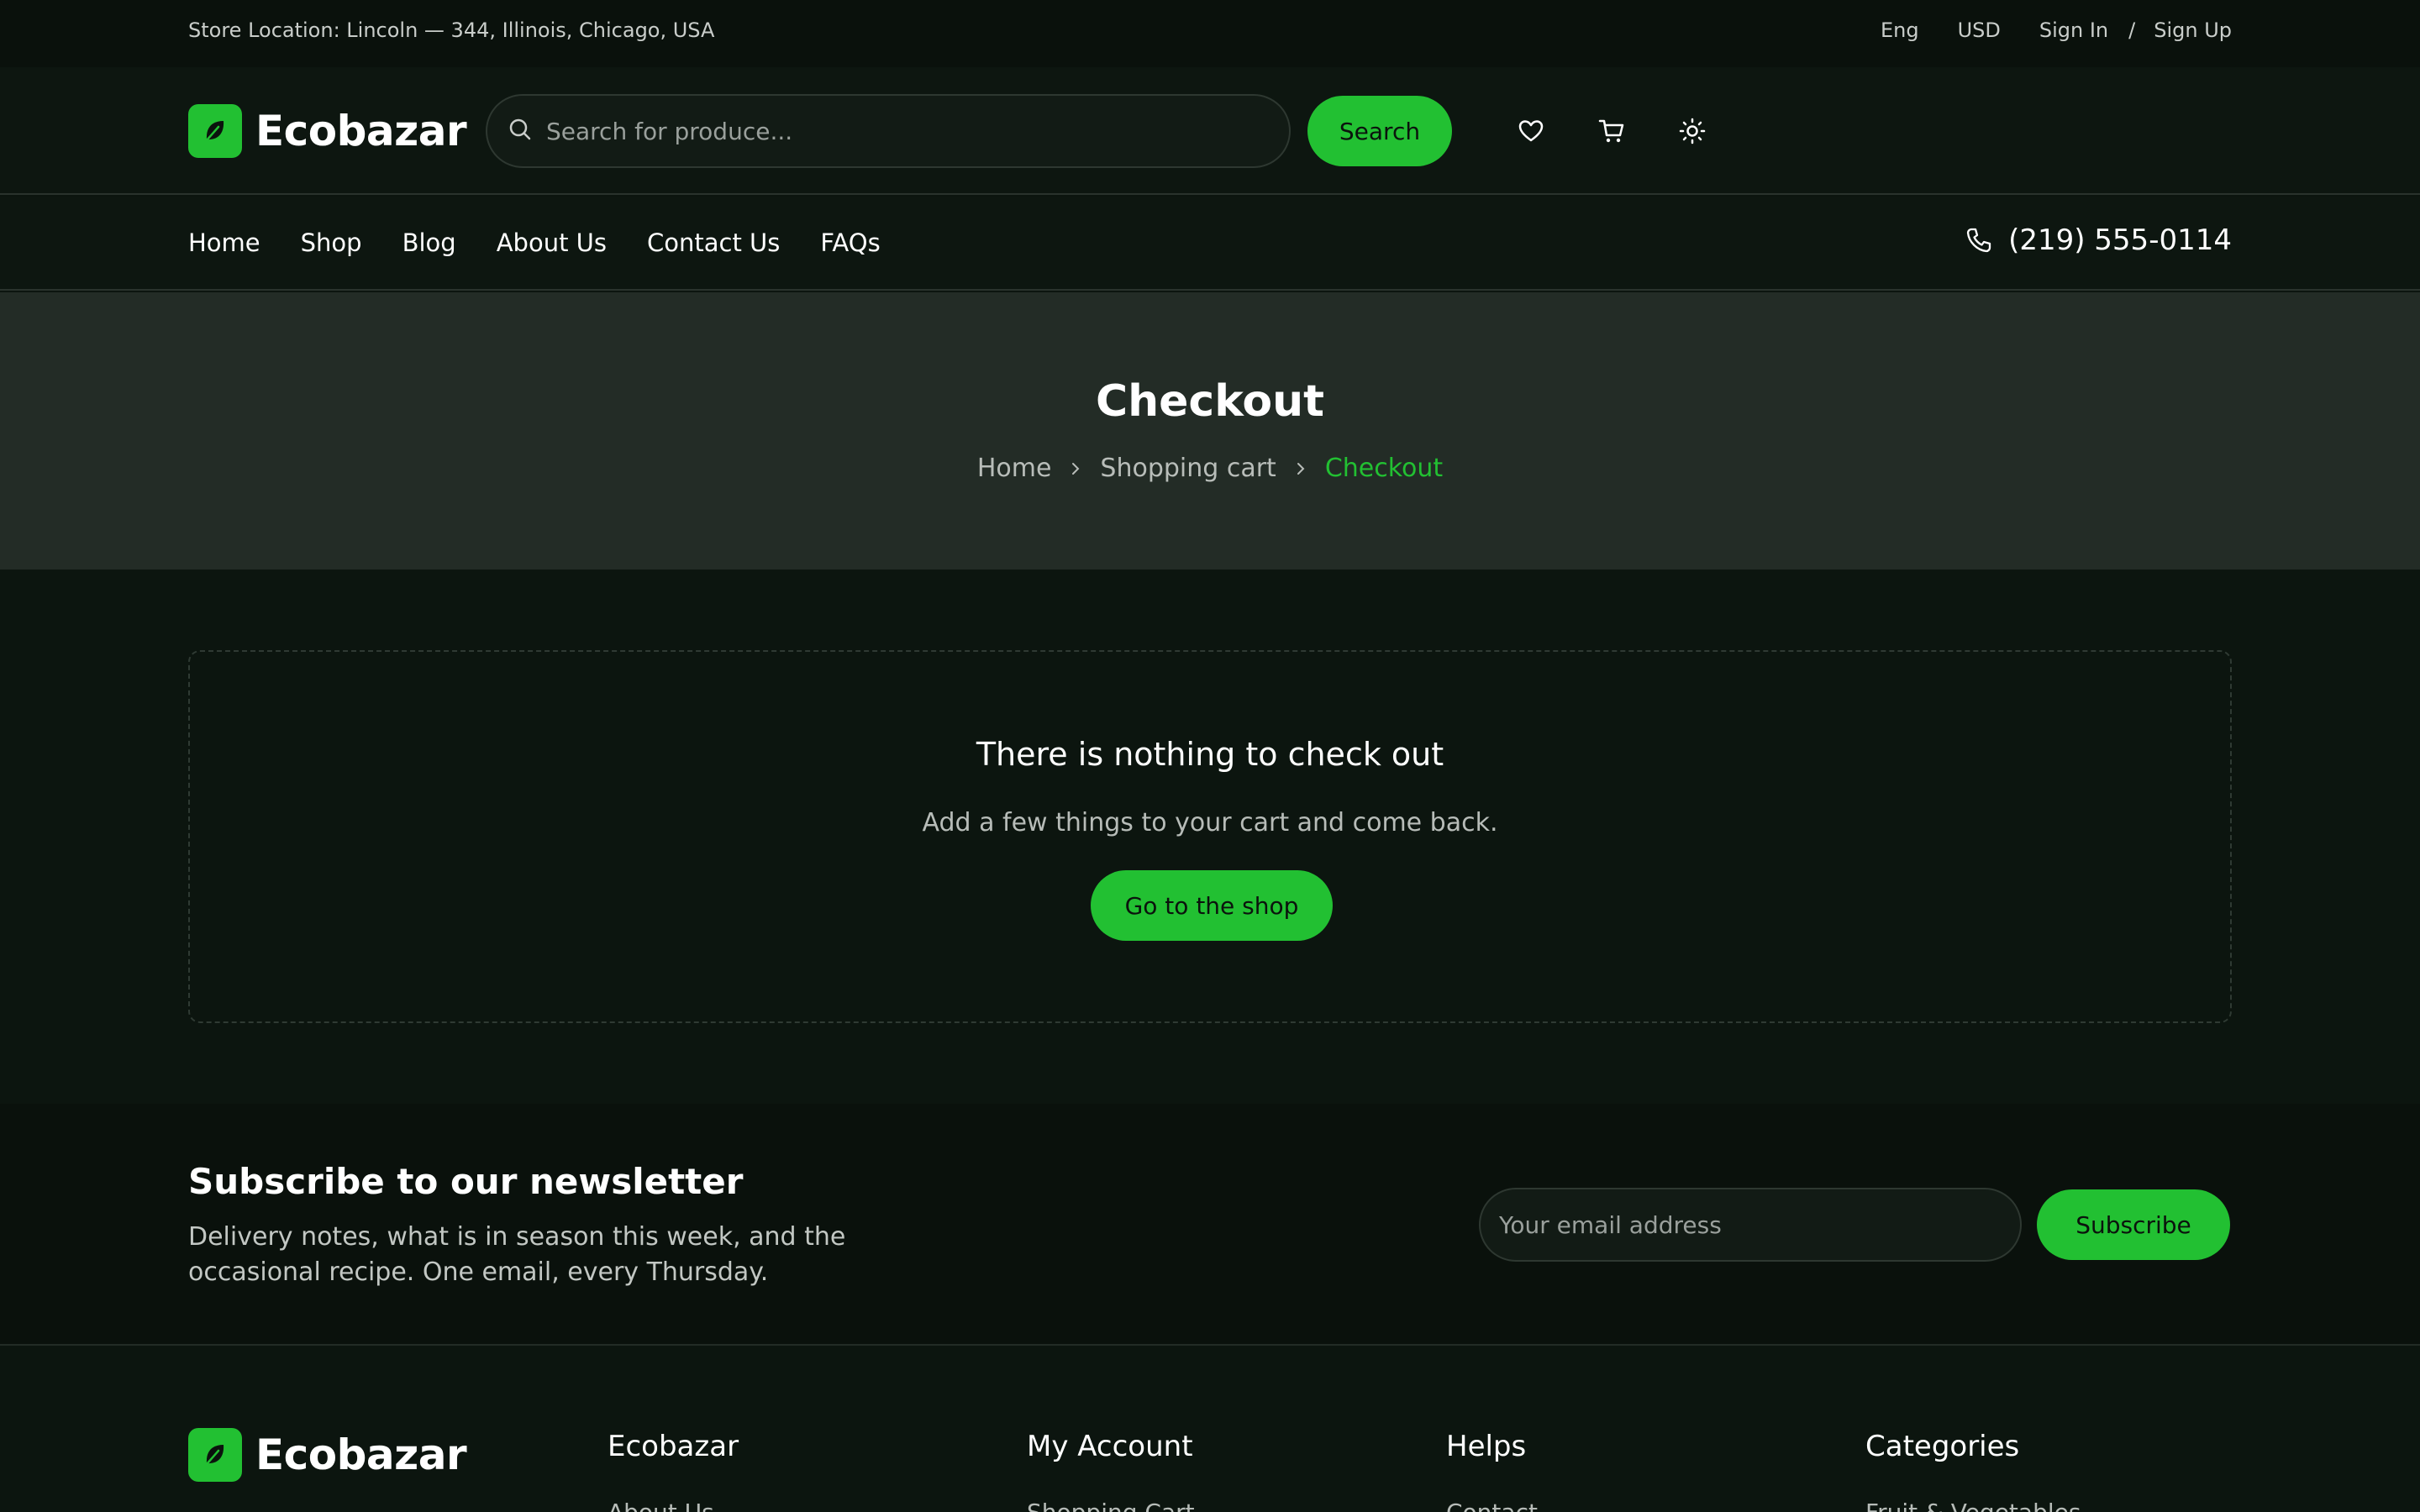 This screenshot has width=2420, height=1512. I want to click on heart-icon, so click(1531, 131).